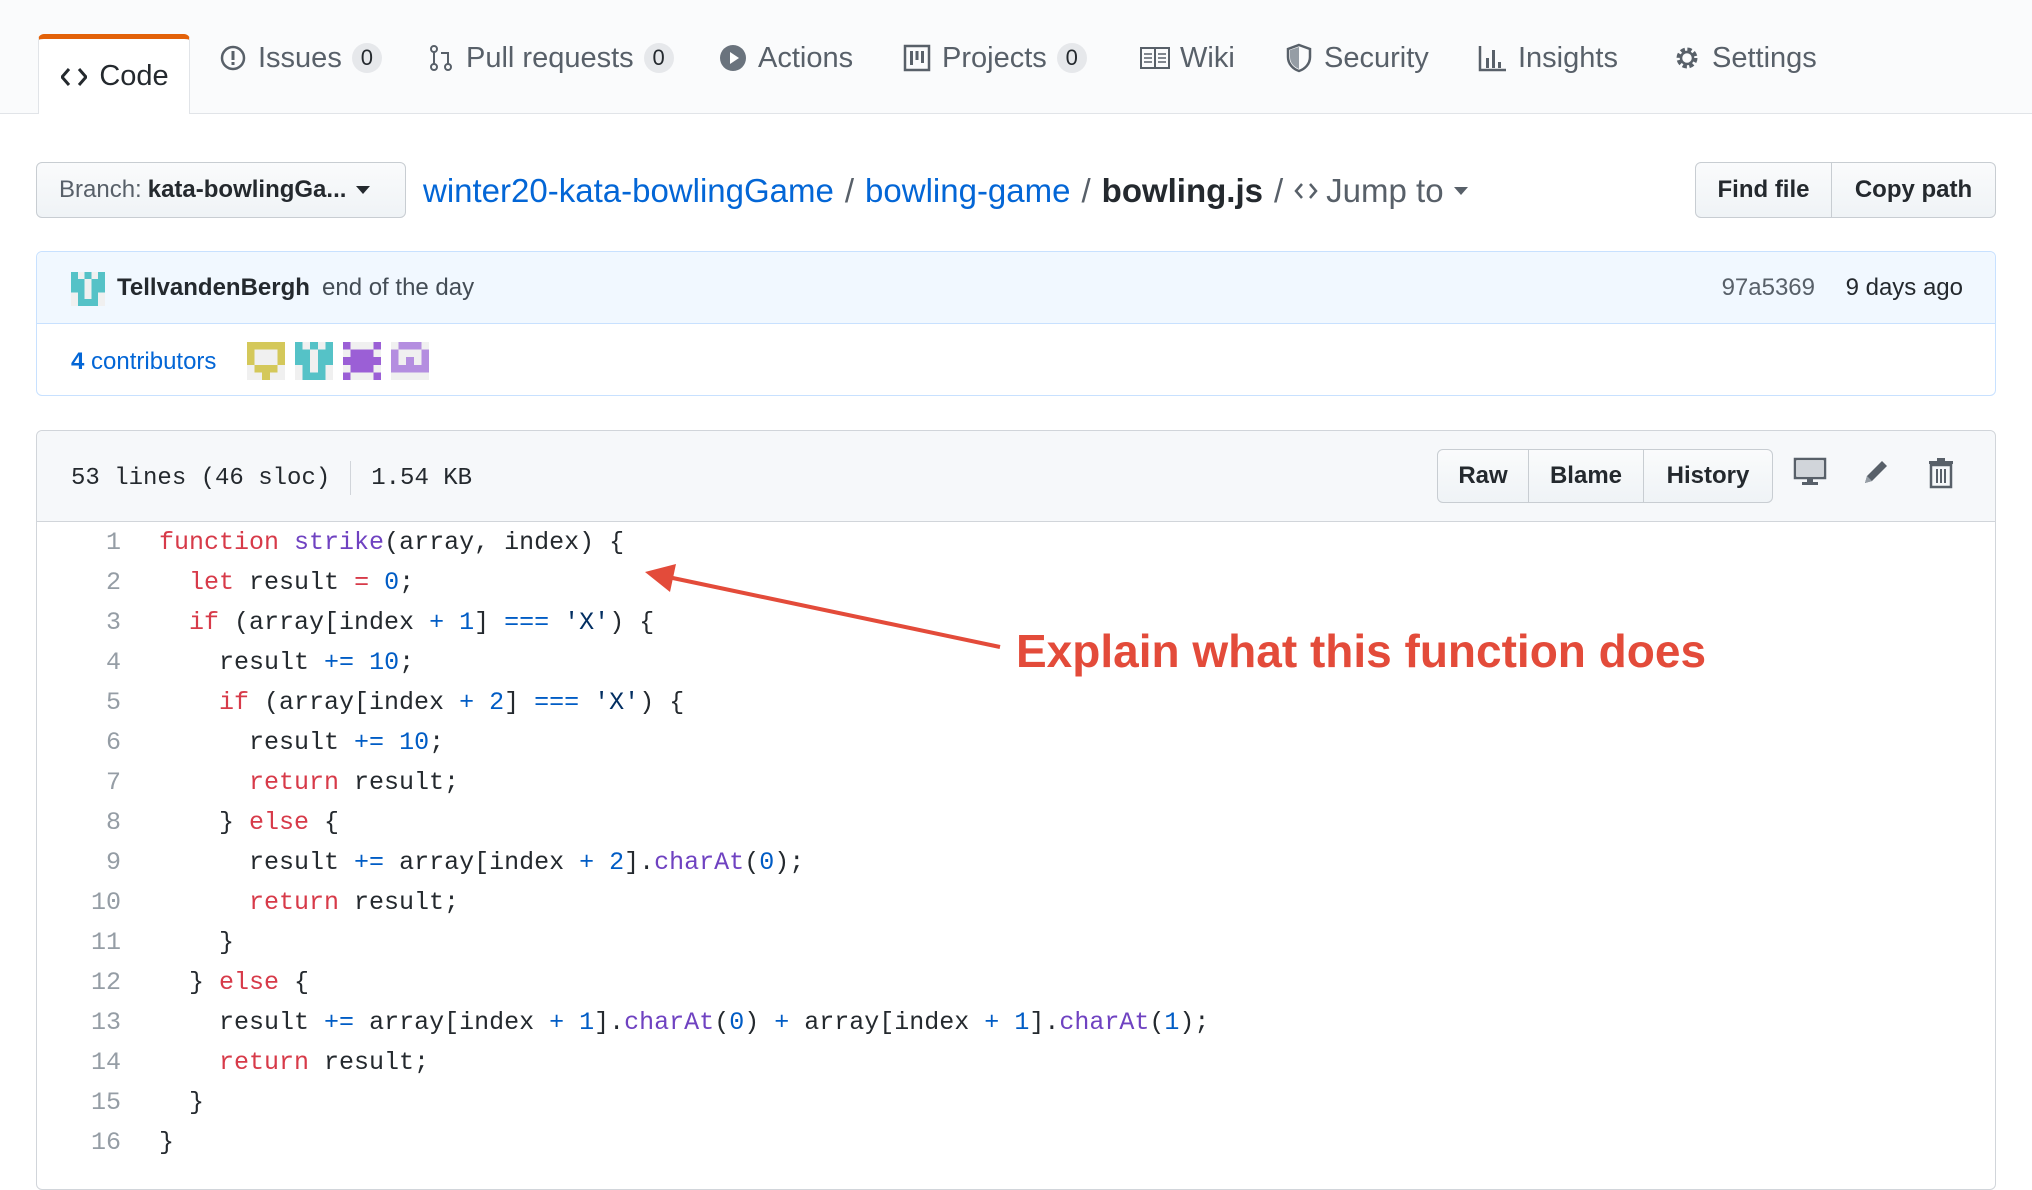 This screenshot has width=2032, height=1190. Describe the element at coordinates (1483, 476) in the screenshot. I see `raw-button: Raw` at that location.